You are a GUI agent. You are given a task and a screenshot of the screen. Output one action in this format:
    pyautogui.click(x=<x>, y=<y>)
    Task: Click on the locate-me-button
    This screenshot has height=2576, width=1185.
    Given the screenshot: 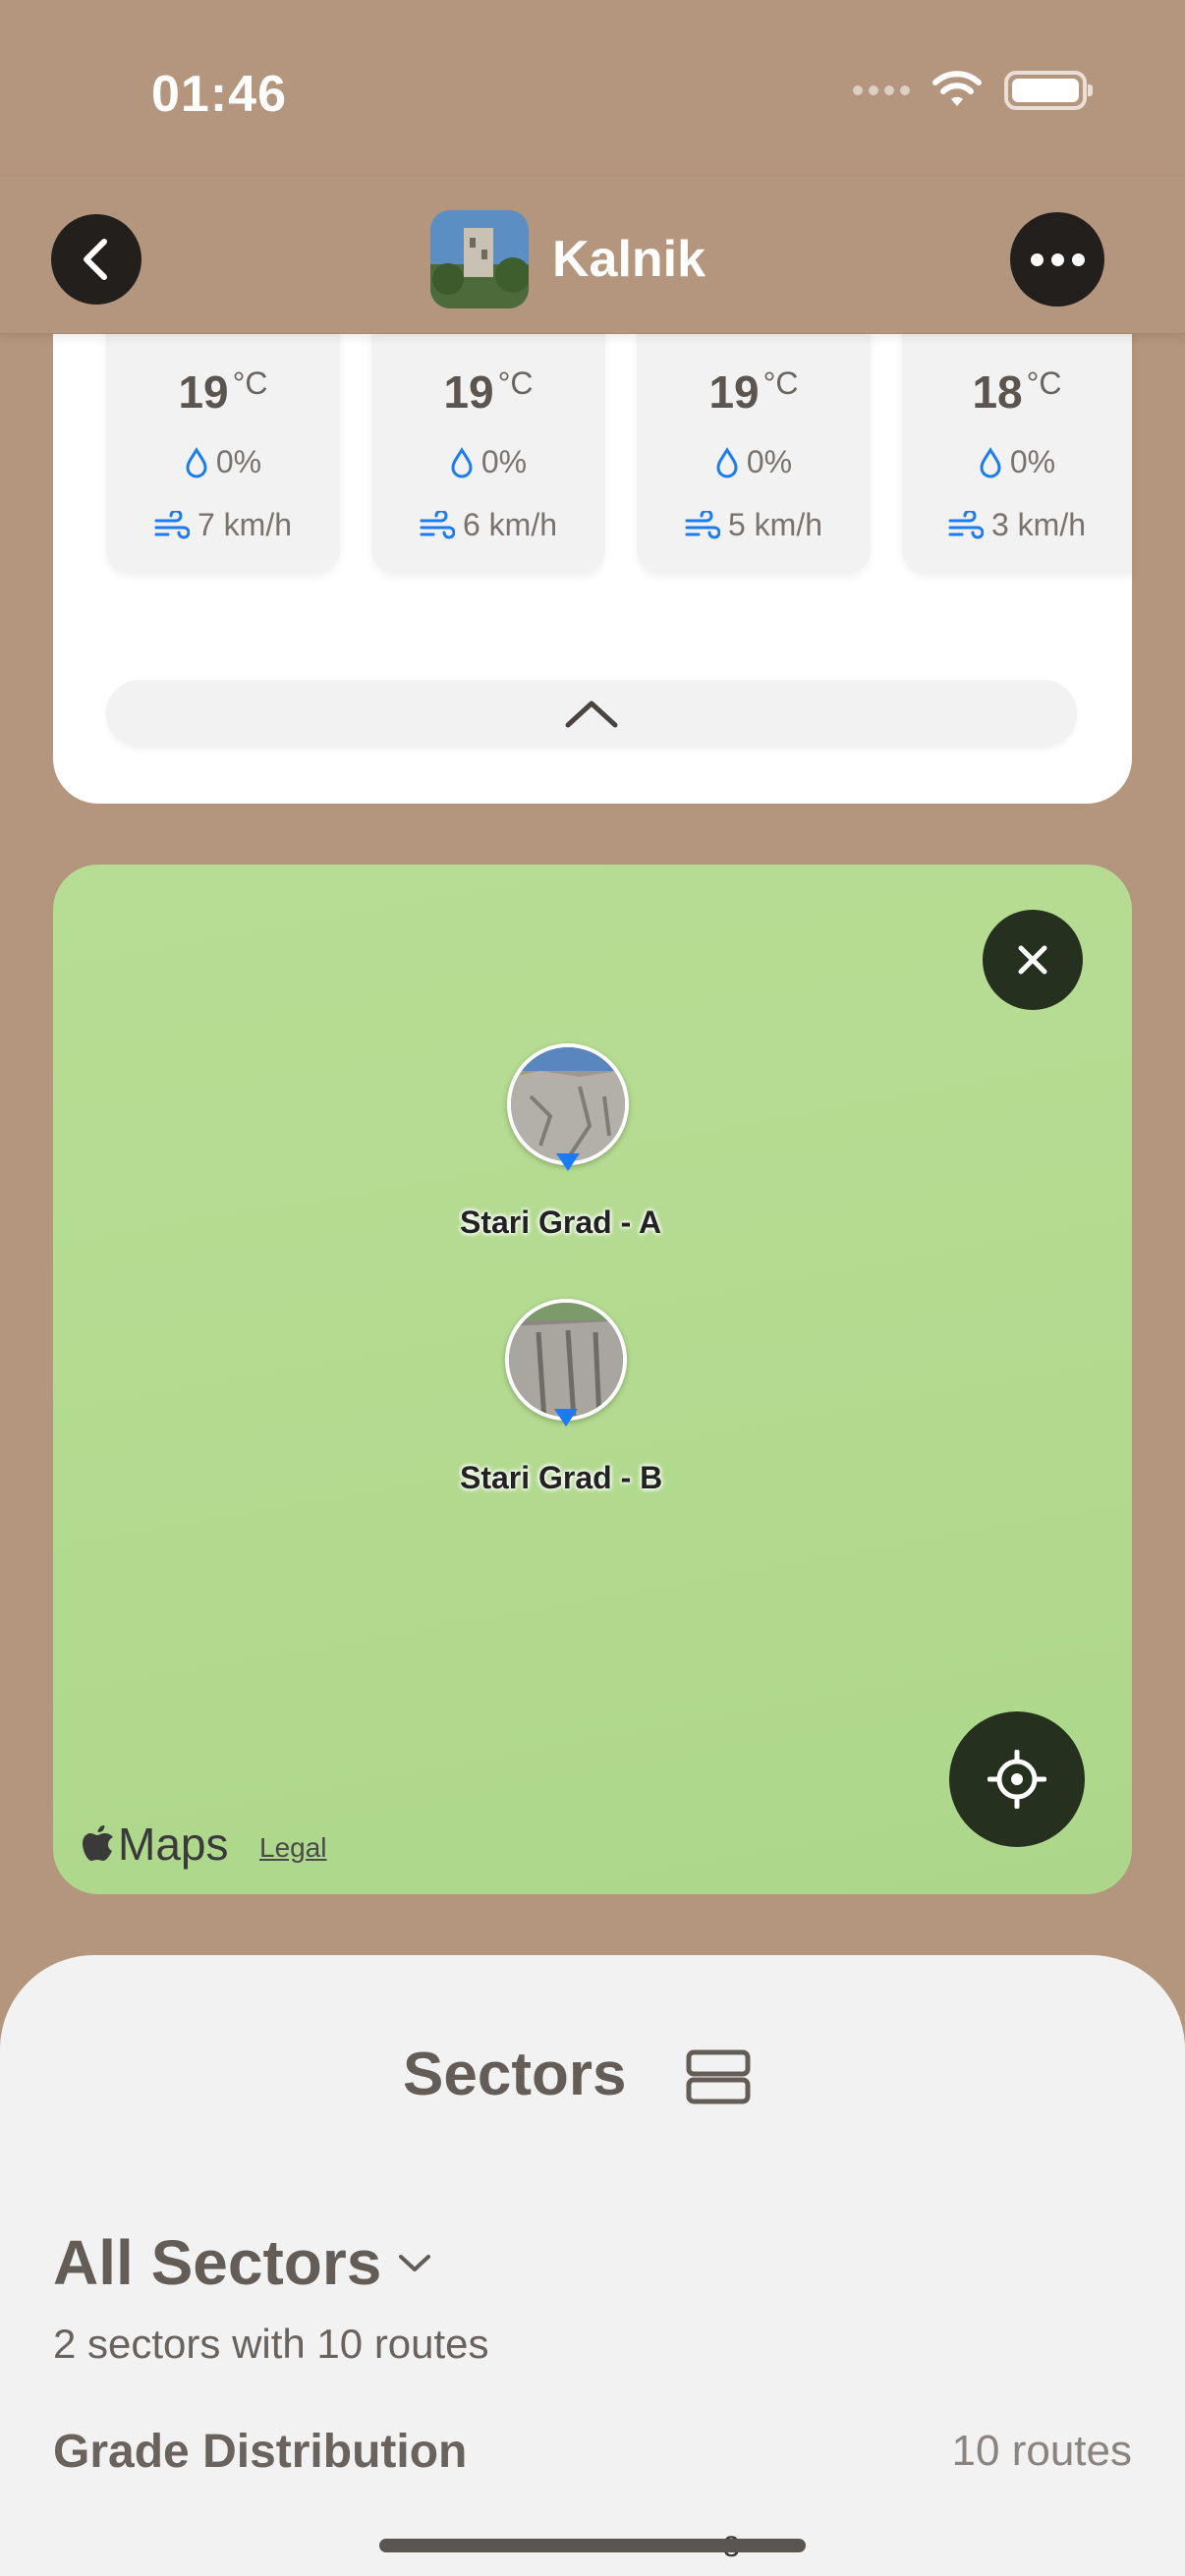 What is the action you would take?
    pyautogui.click(x=1017, y=1779)
    